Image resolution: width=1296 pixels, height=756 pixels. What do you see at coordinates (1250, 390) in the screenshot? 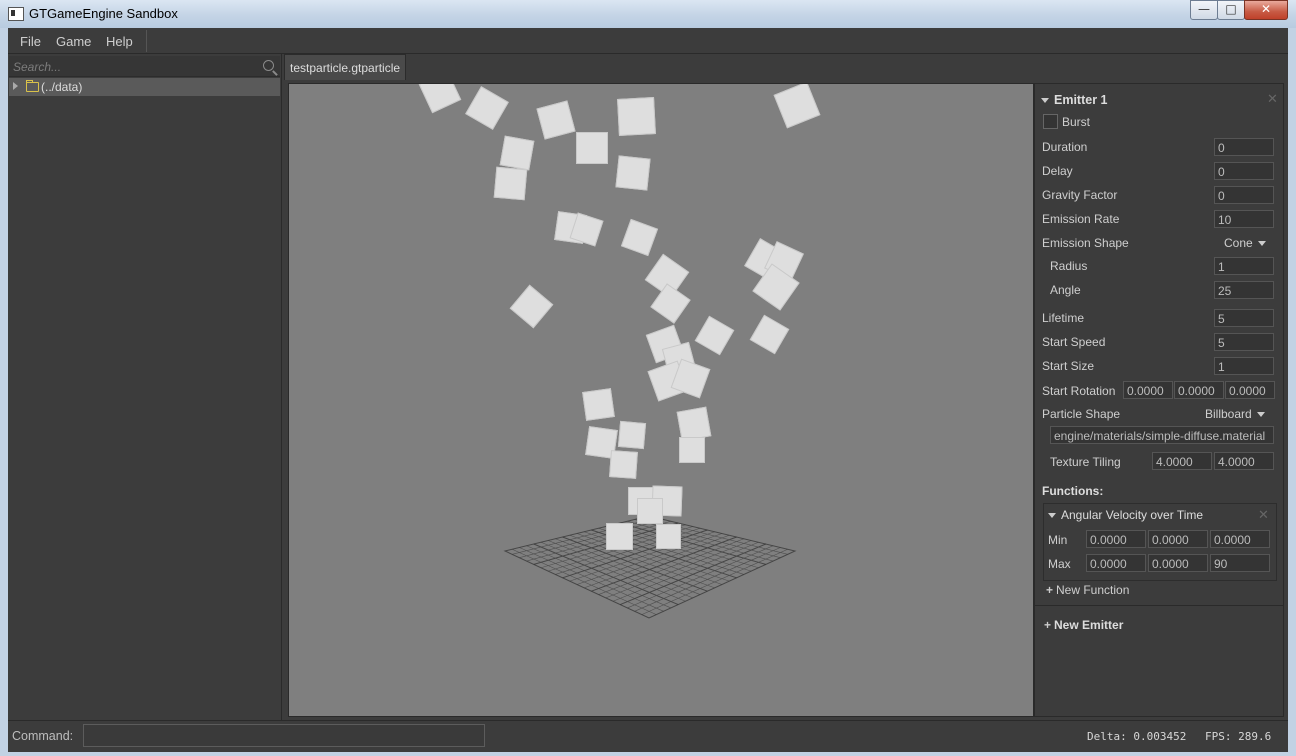
I see `start-rotation-z-field: 0.0000` at bounding box center [1250, 390].